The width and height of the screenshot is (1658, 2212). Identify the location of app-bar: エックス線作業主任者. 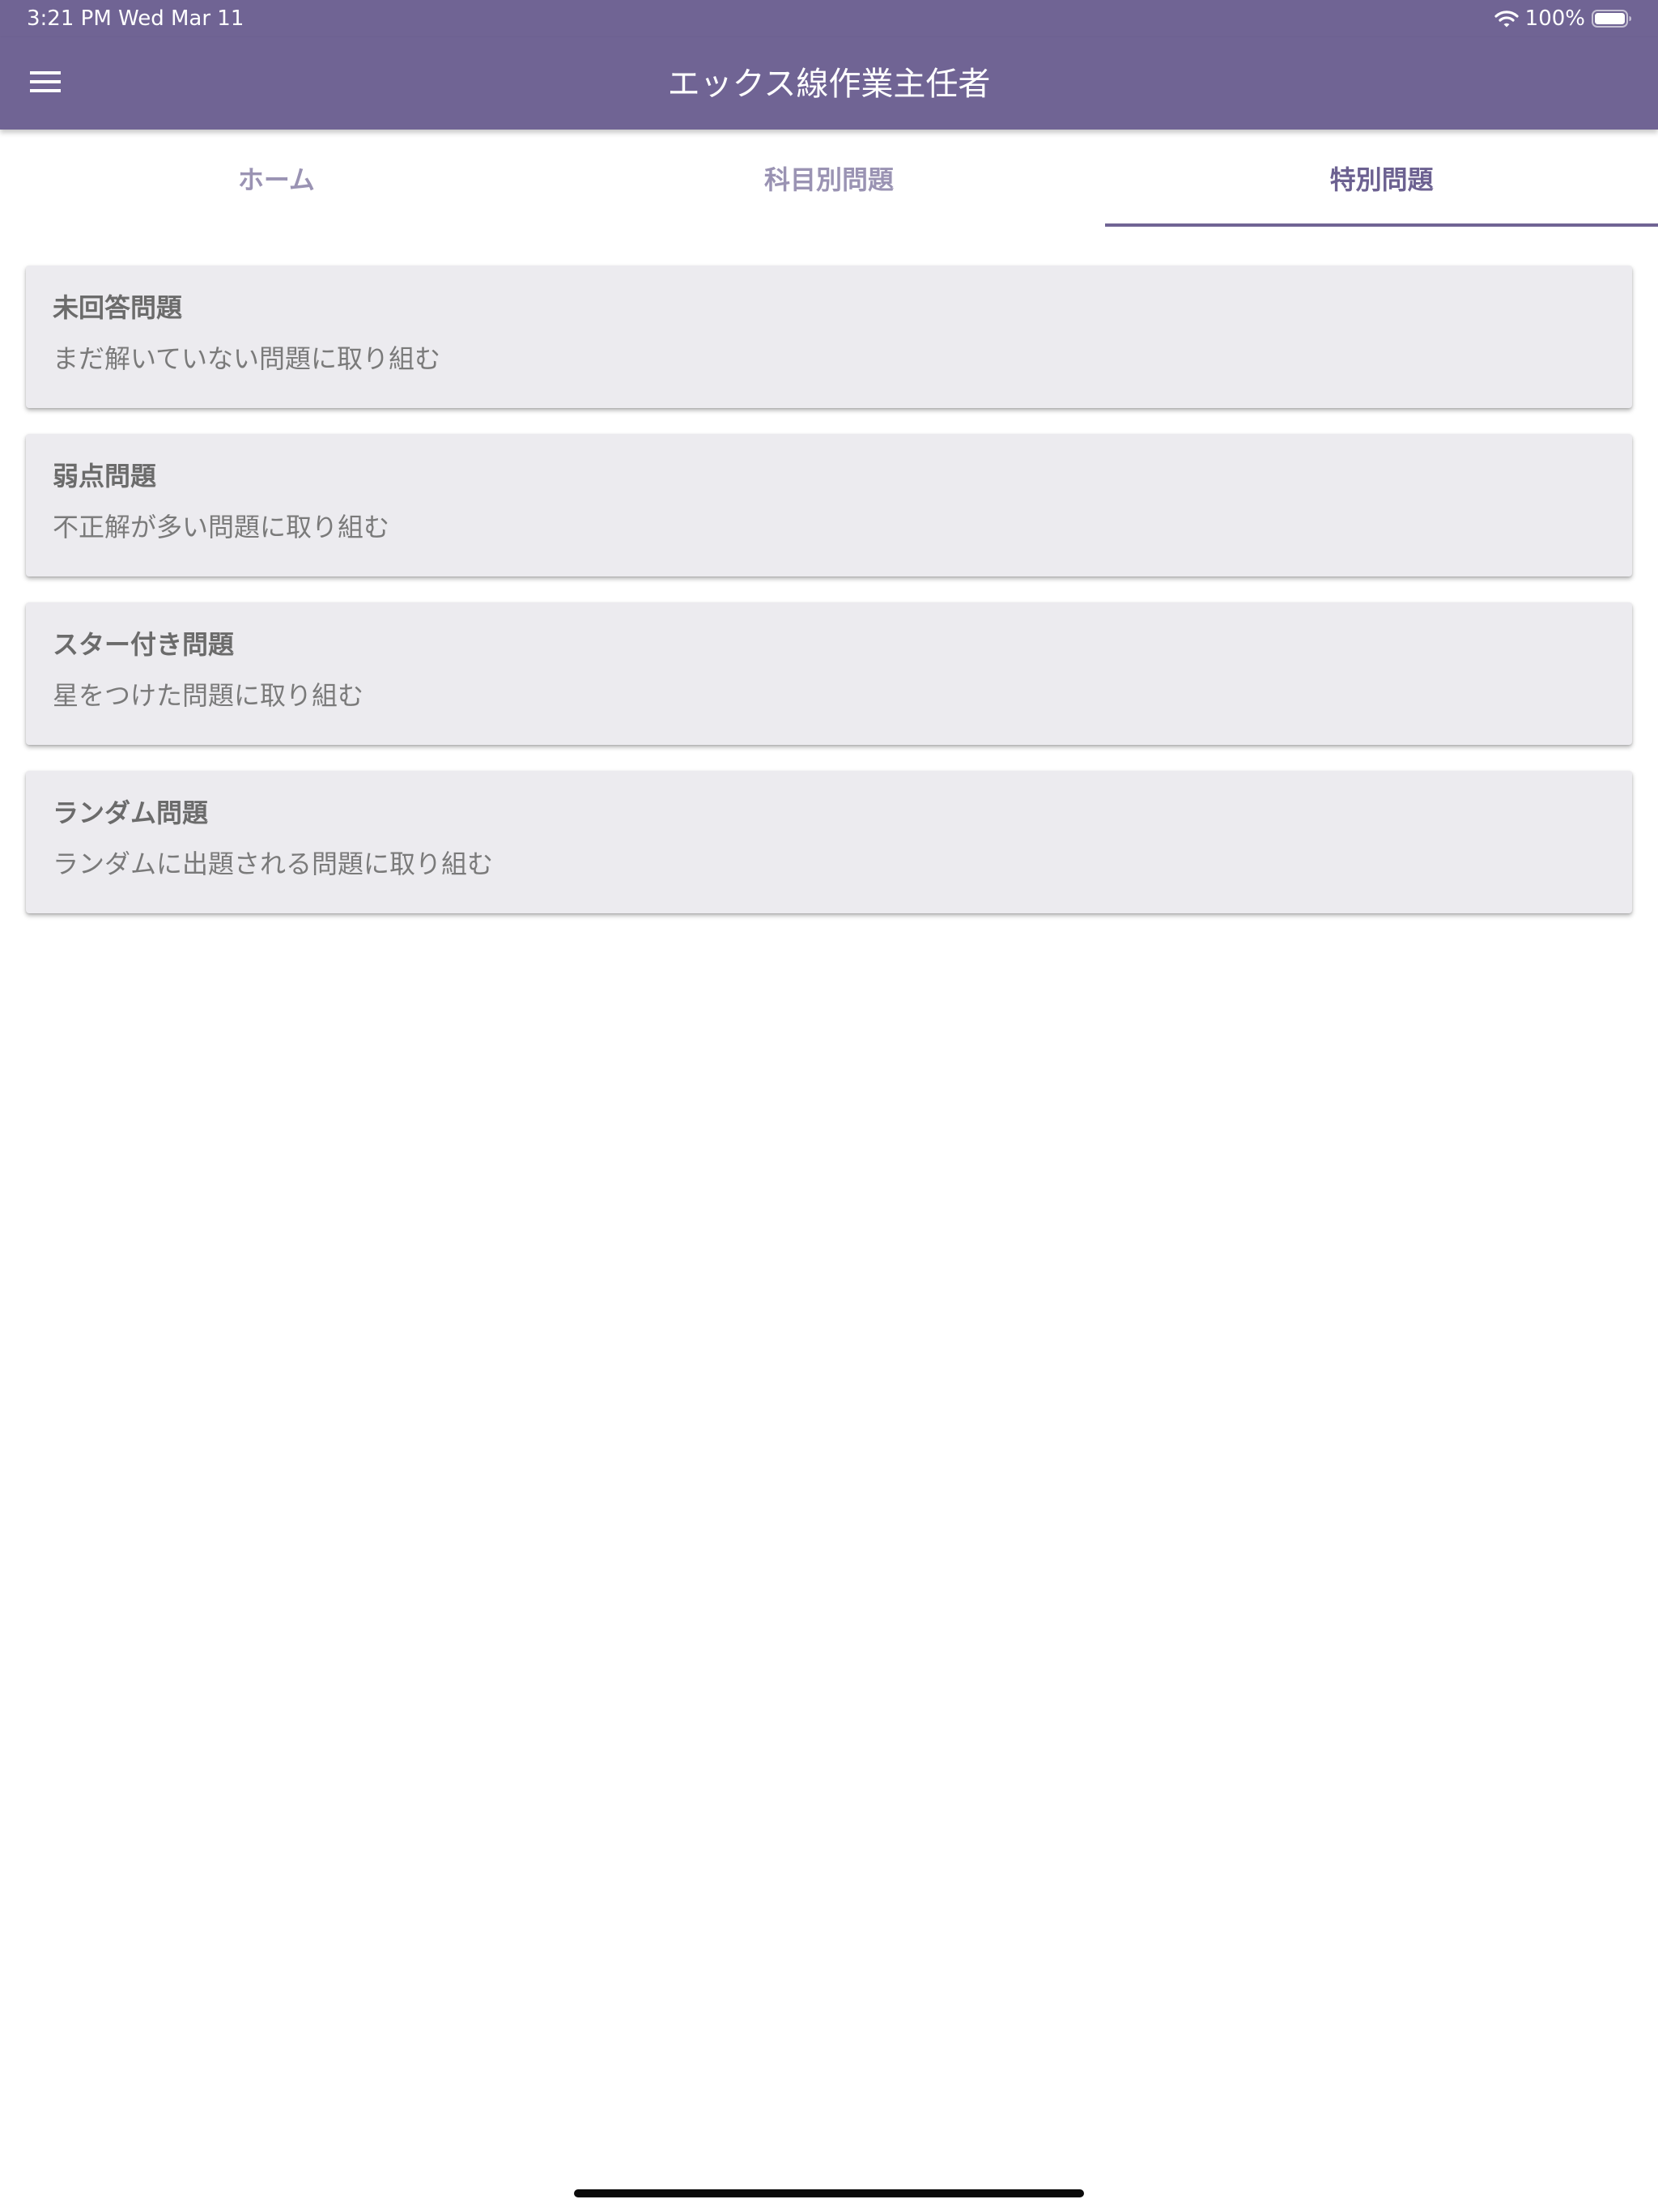
(829, 84).